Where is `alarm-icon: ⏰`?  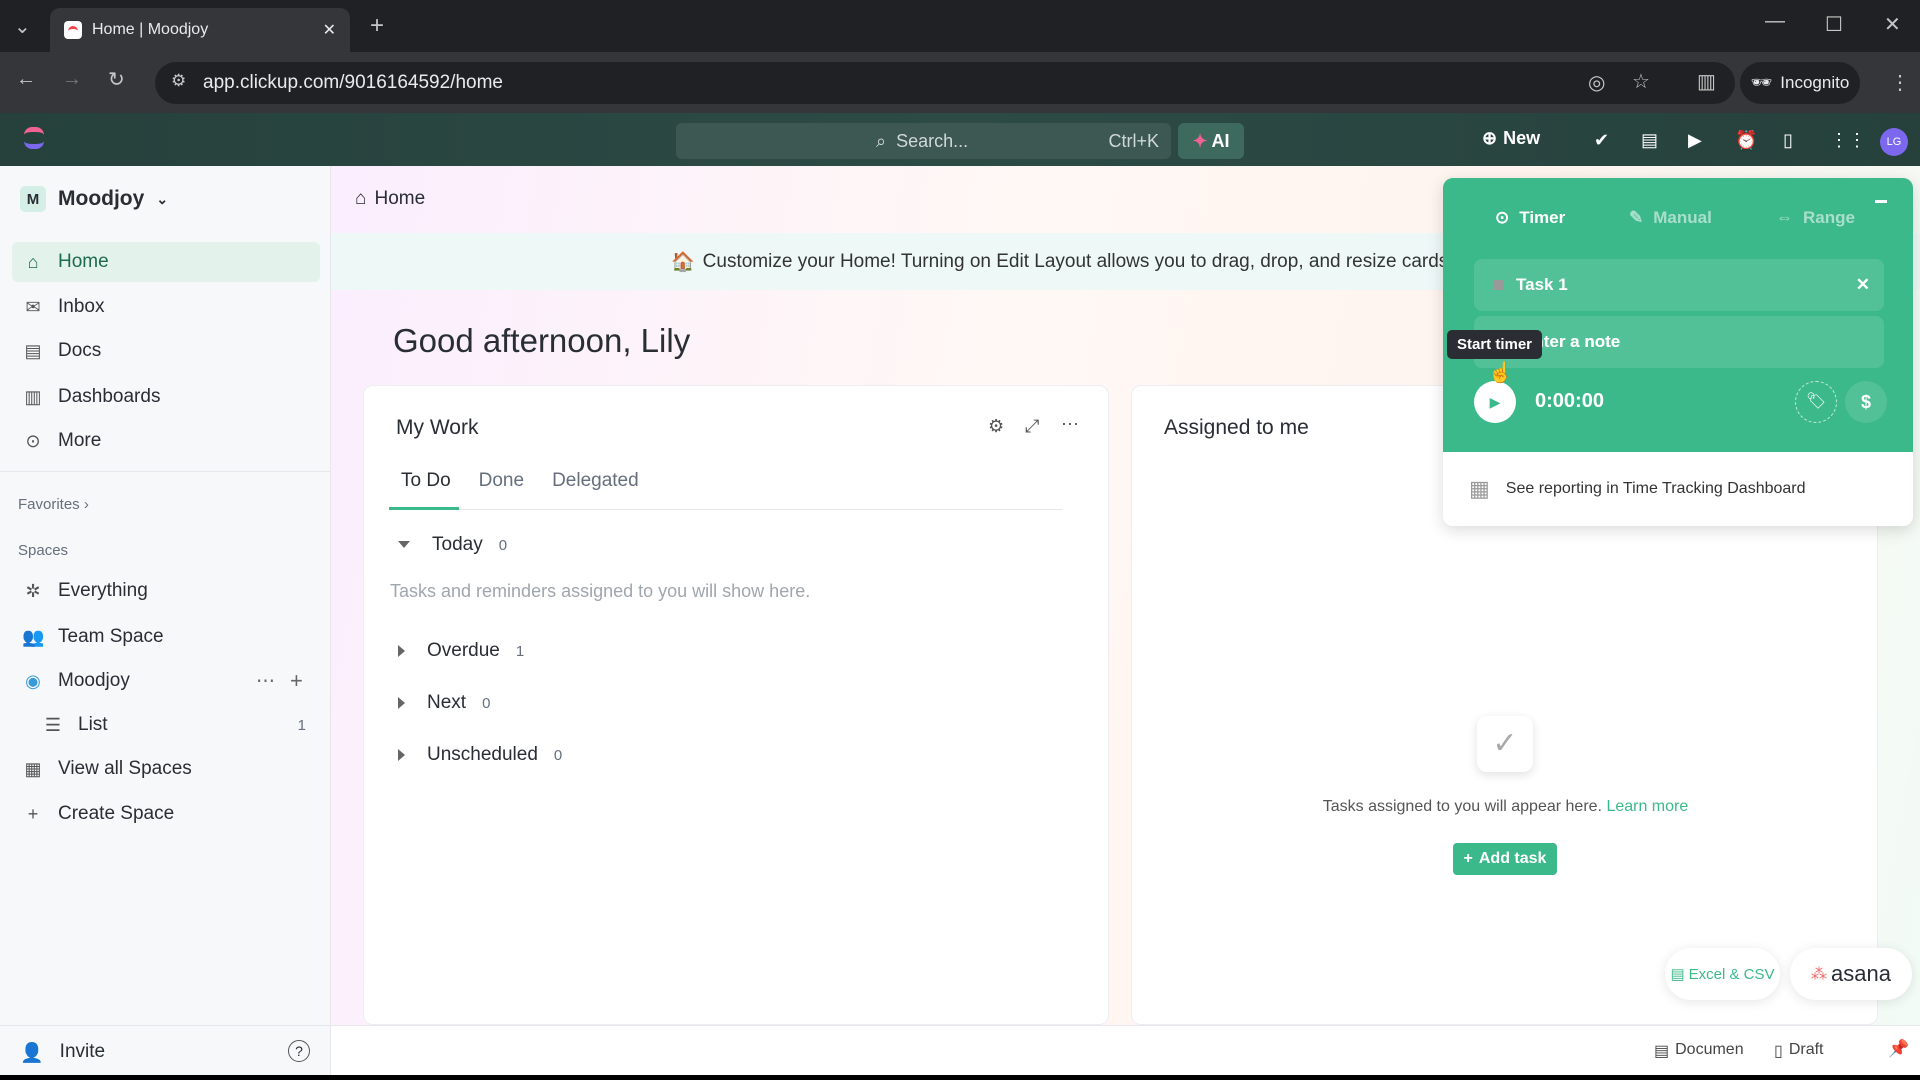
alarm-icon: ⏰ is located at coordinates (1746, 140).